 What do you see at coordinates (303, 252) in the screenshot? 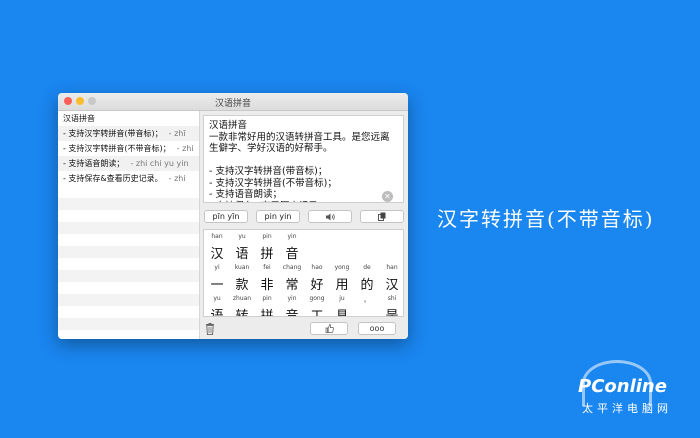
I see `hanzi-row: 汉语拼音` at bounding box center [303, 252].